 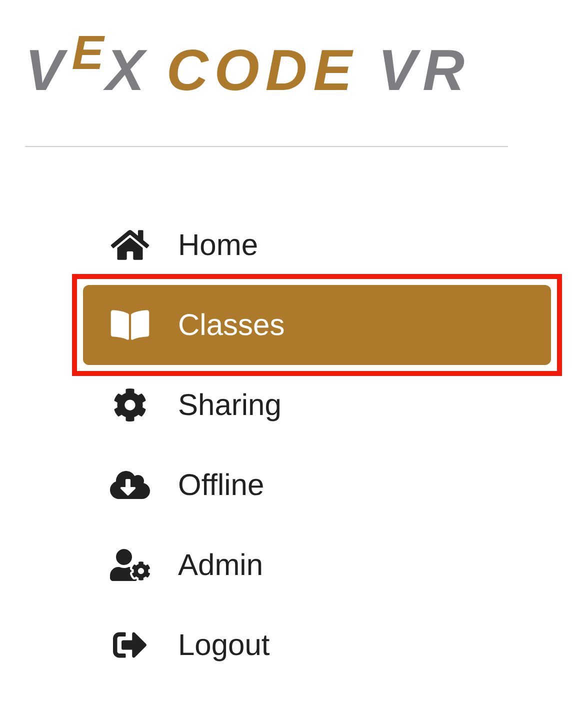 I want to click on menu-item: Admin, so click(x=317, y=565).